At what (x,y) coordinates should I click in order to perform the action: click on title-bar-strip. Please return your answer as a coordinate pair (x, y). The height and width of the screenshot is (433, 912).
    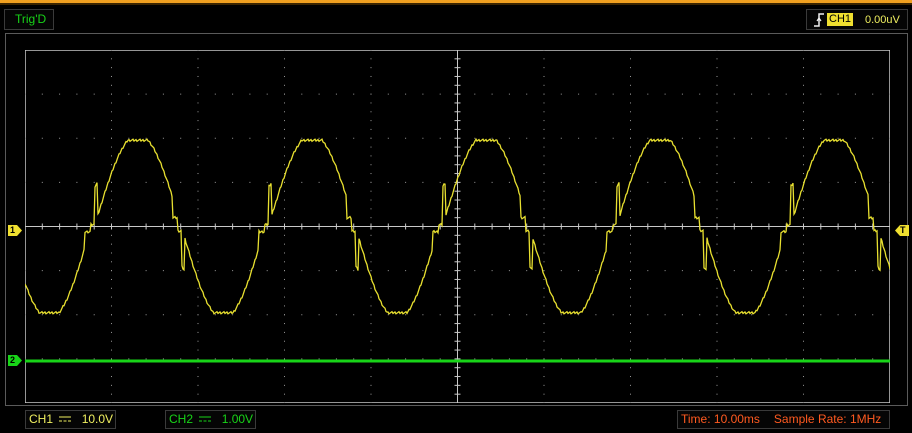
    Looking at the image, I should click on (456, 2).